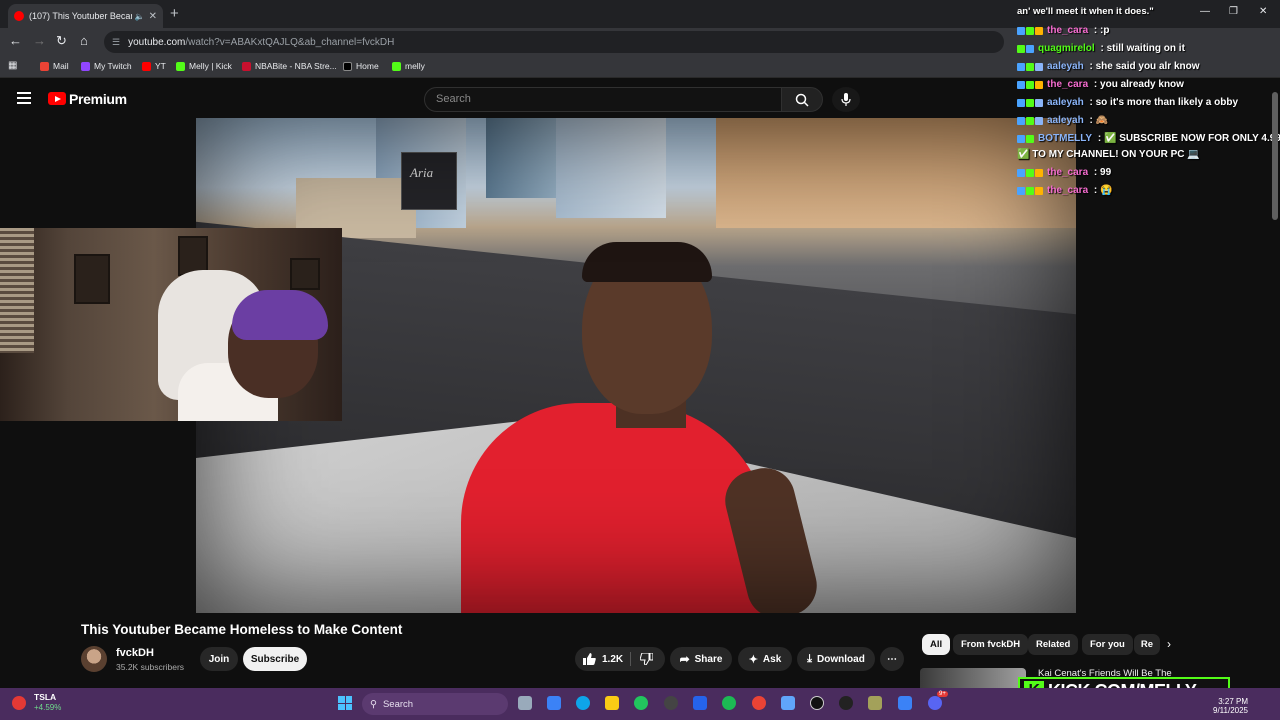 This screenshot has width=1280, height=720. I want to click on url-path: /watch?v=ABAKxtQAJLQ&ab_channel=fvckDH, so click(290, 42).